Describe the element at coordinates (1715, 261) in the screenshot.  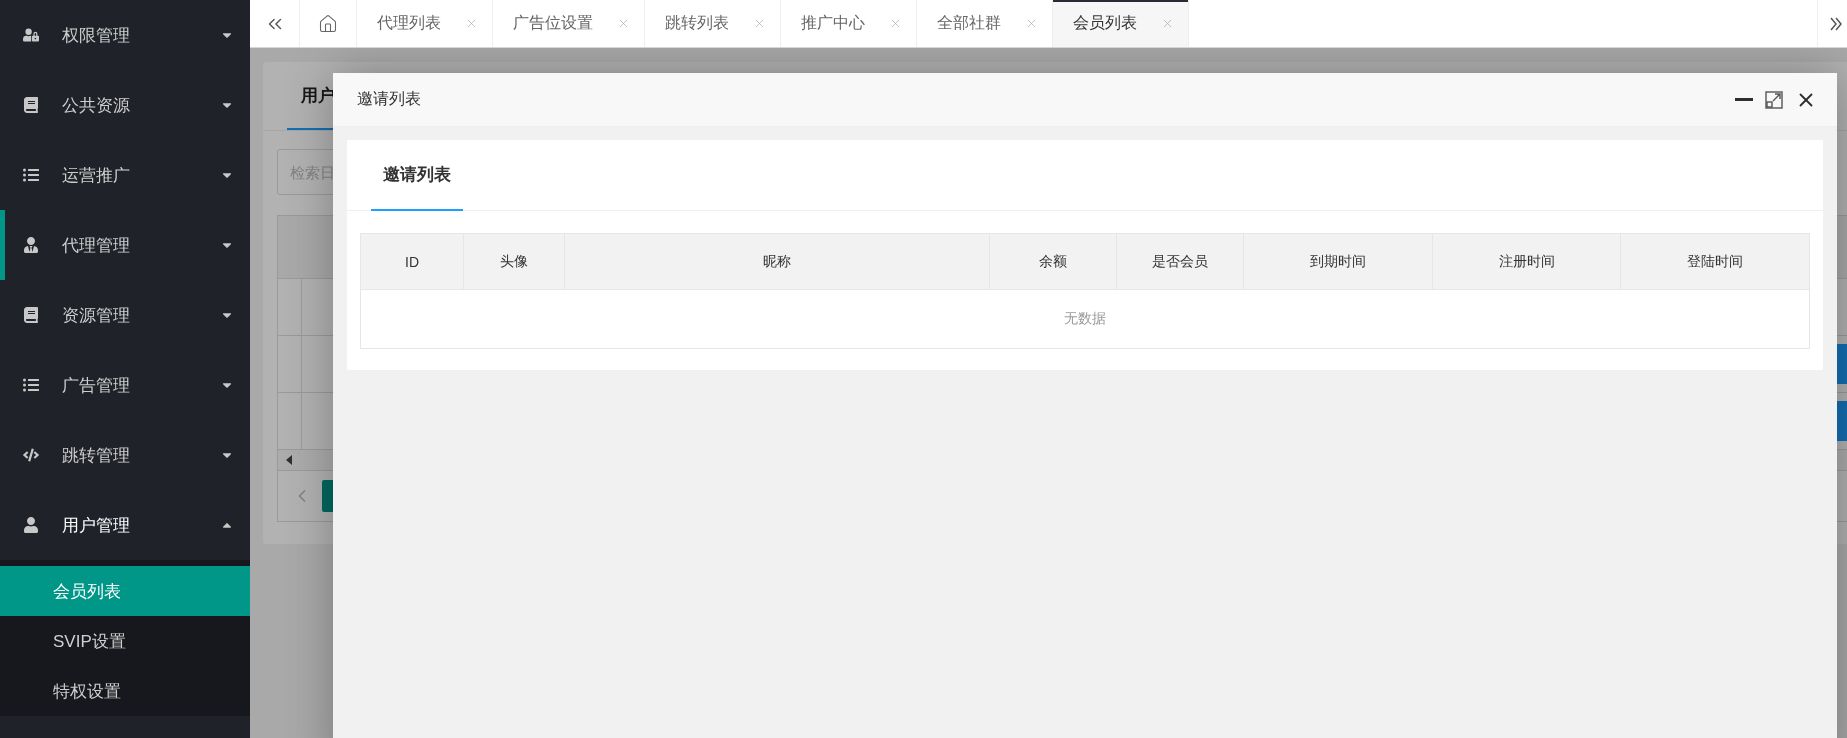
I see `column-header: 登陆时间` at that location.